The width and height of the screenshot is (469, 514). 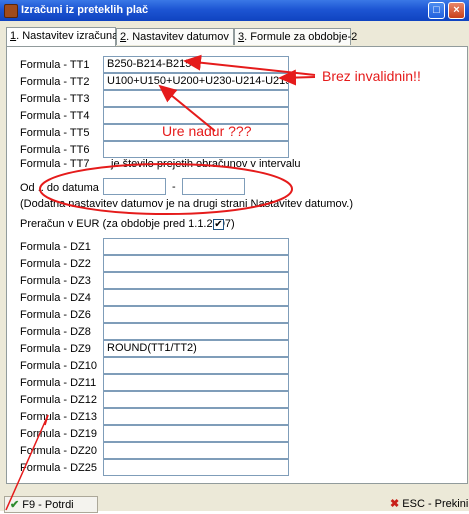 What do you see at coordinates (371, 76) in the screenshot?
I see `annotation-invalid: Brez invalidnin!!` at bounding box center [371, 76].